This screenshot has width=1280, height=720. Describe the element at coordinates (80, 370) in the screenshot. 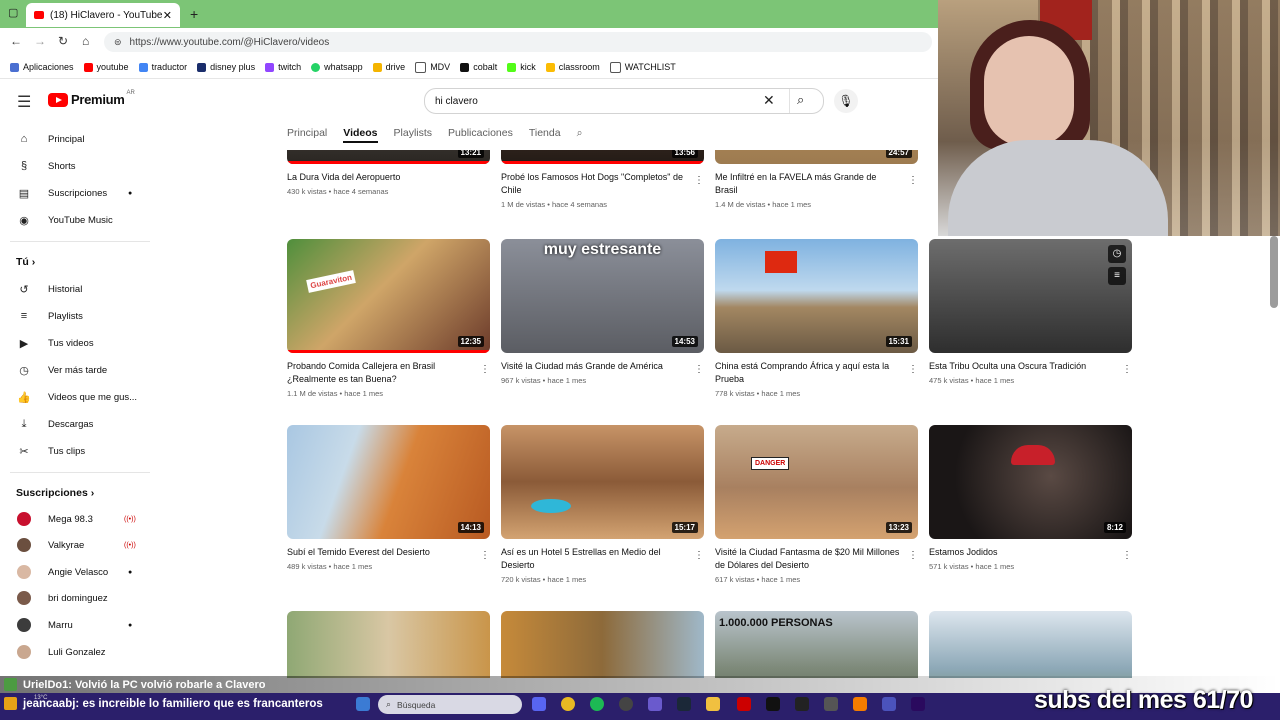

I see `sidebar-item-ver-mas-tarde: ◷ Ver más tarde` at that location.